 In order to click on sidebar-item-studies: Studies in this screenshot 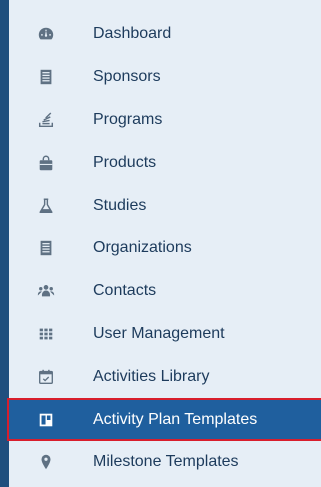, I will do `click(165, 205)`.